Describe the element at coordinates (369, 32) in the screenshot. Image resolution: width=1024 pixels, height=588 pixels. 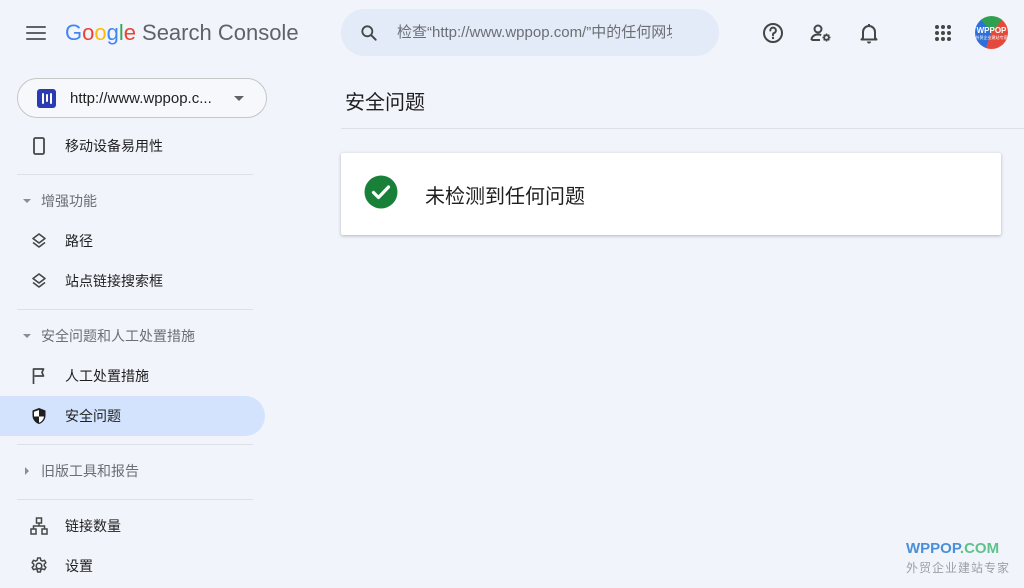
I see `search-icon` at that location.